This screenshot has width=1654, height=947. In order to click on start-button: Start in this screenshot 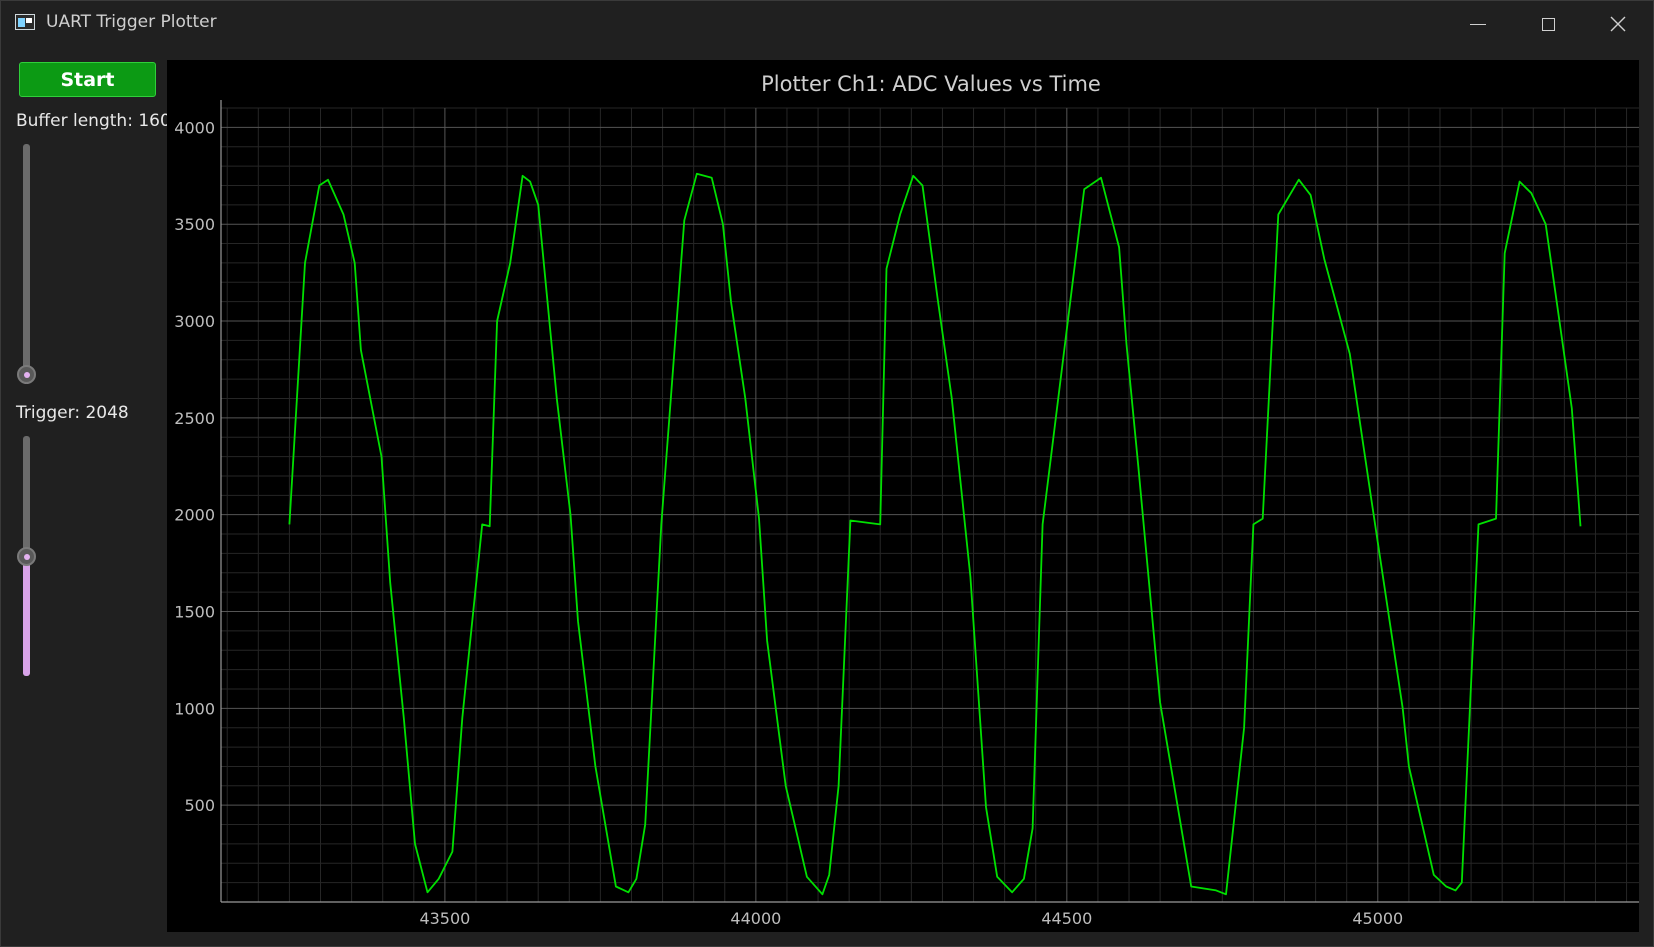, I will do `click(87, 79)`.